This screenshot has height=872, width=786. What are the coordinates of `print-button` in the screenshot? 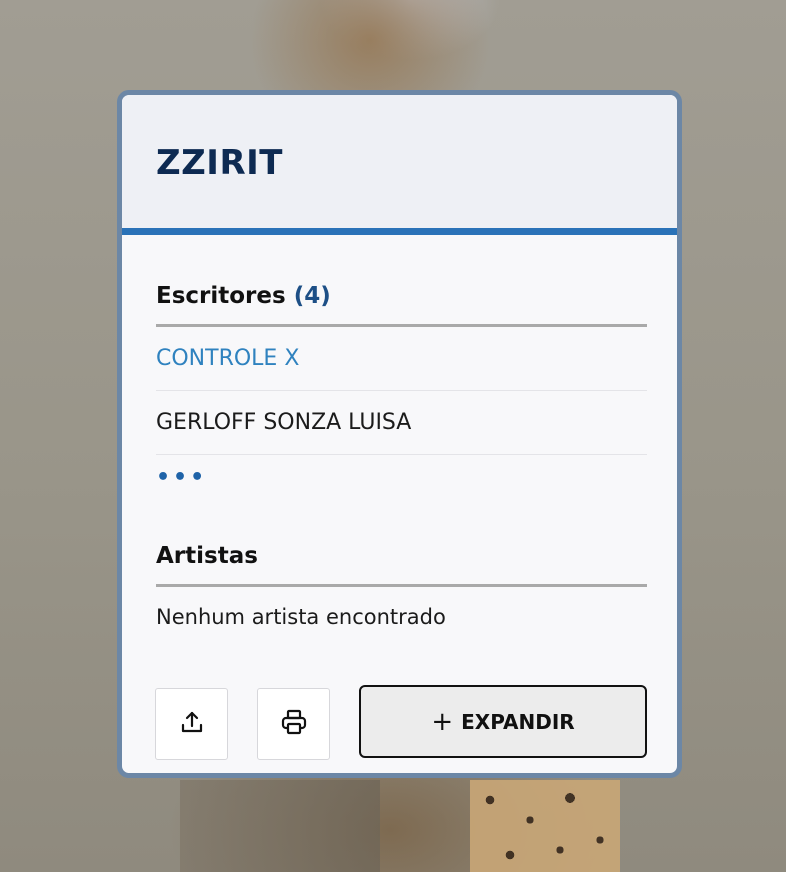 It's located at (293, 724).